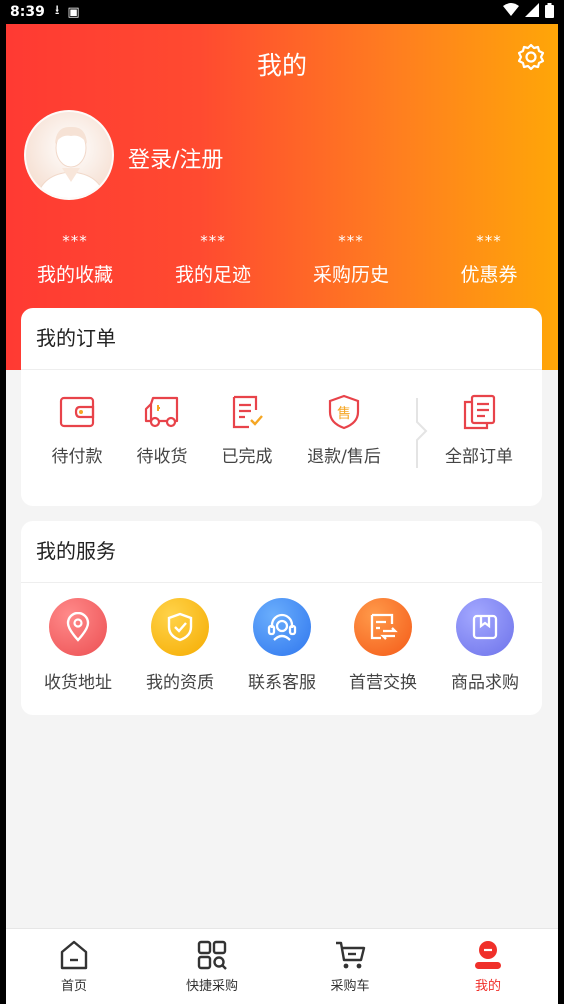 This screenshot has width=564, height=1004. I want to click on nav-label: 快捷采购, so click(211, 986).